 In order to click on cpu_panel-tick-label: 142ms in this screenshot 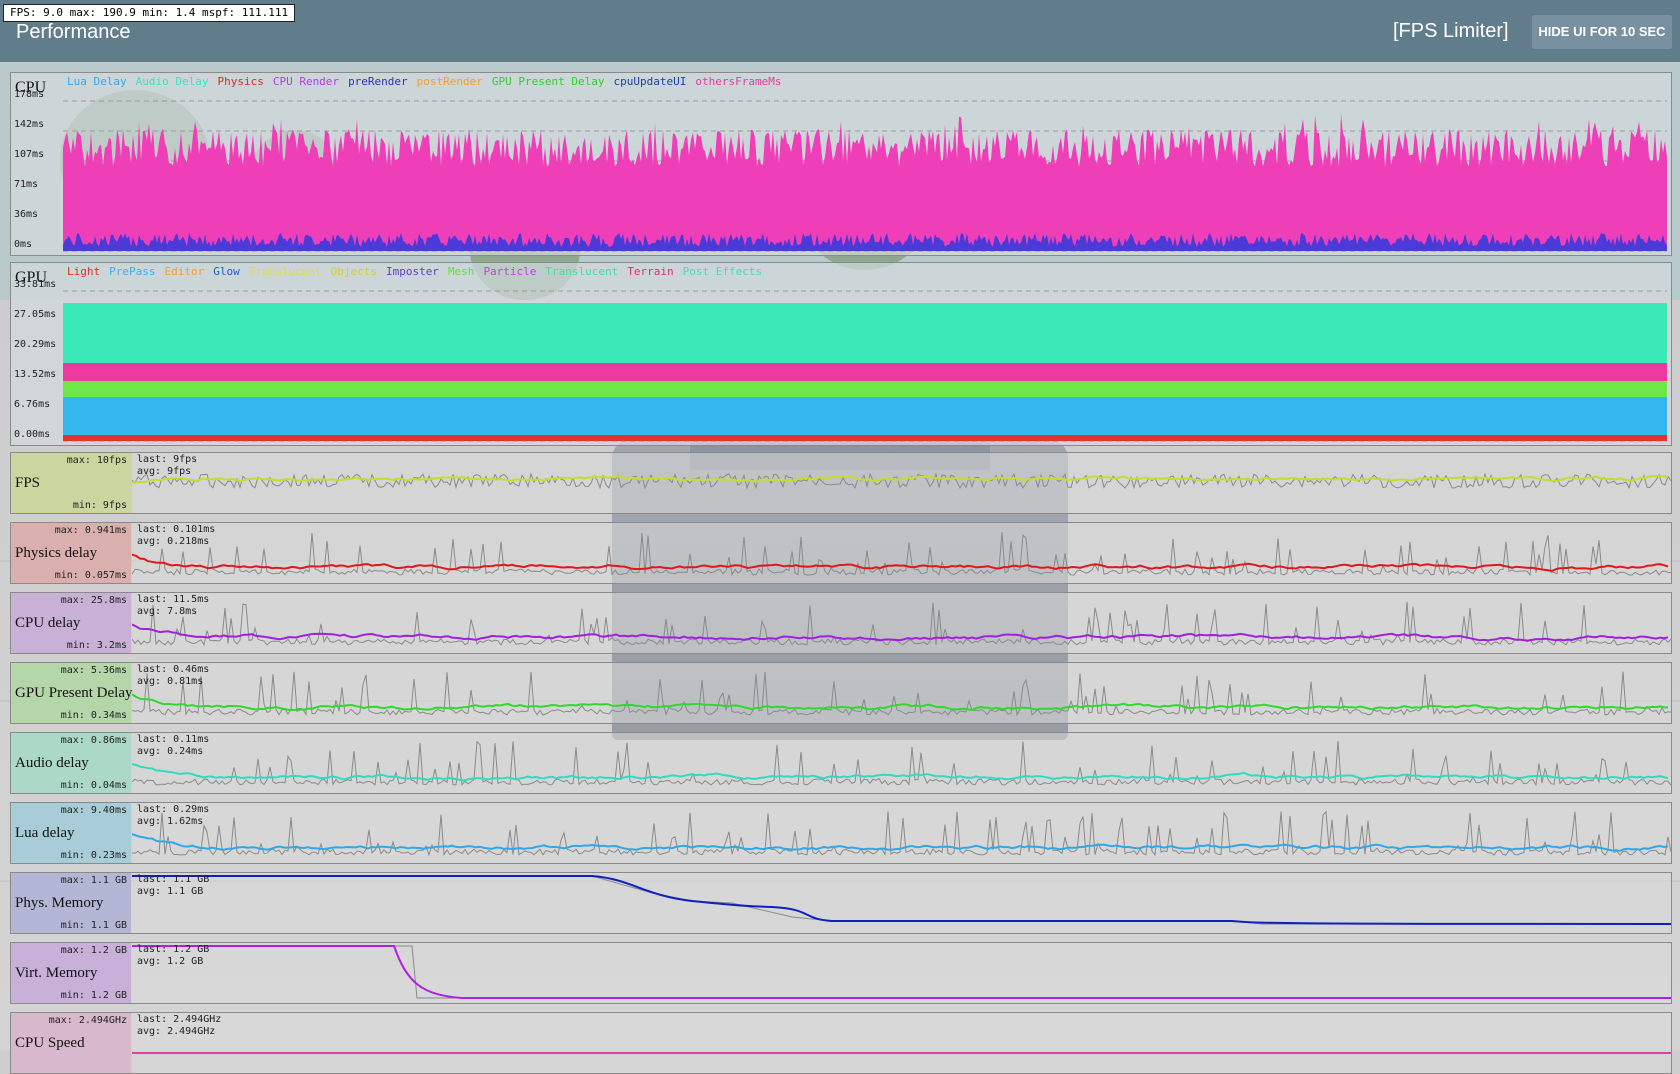, I will do `click(29, 124)`.